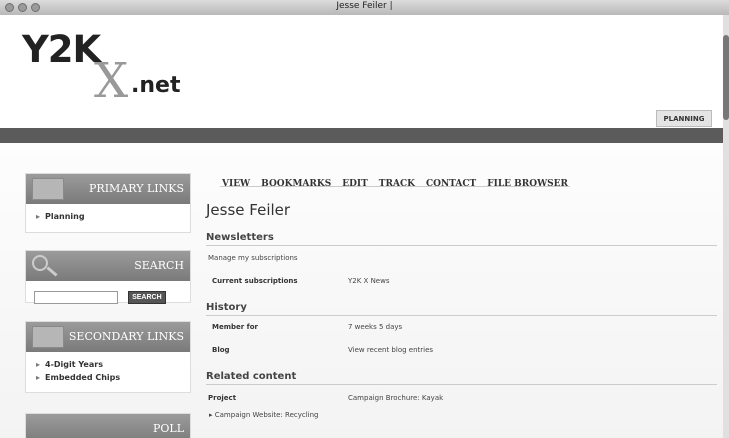 This screenshot has height=438, width=729. I want to click on search-button: SEARCH, so click(147, 297).